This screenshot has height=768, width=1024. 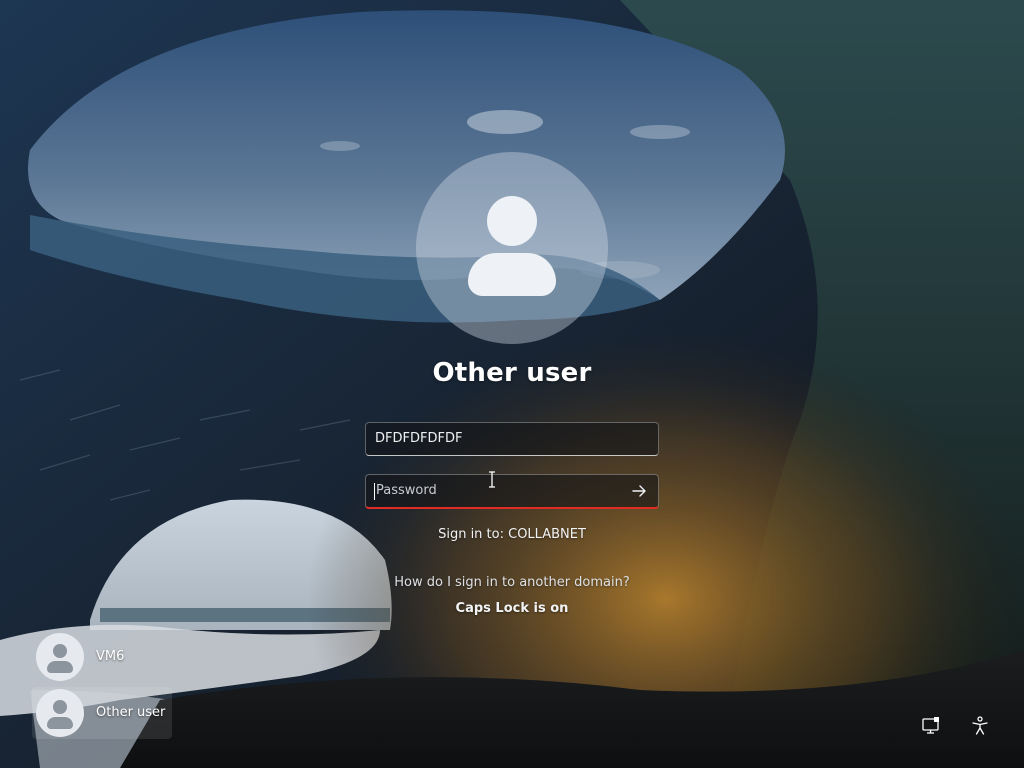 What do you see at coordinates (512, 582) in the screenshot?
I see `other-domain-link: How do I sign in to another domain?` at bounding box center [512, 582].